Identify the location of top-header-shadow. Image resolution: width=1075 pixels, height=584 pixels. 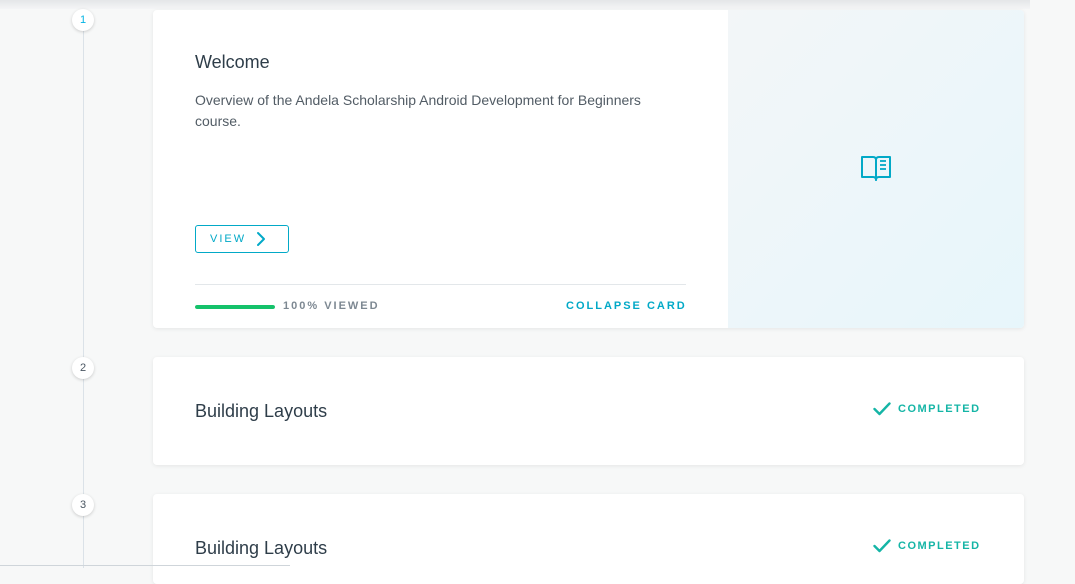
(515, 4).